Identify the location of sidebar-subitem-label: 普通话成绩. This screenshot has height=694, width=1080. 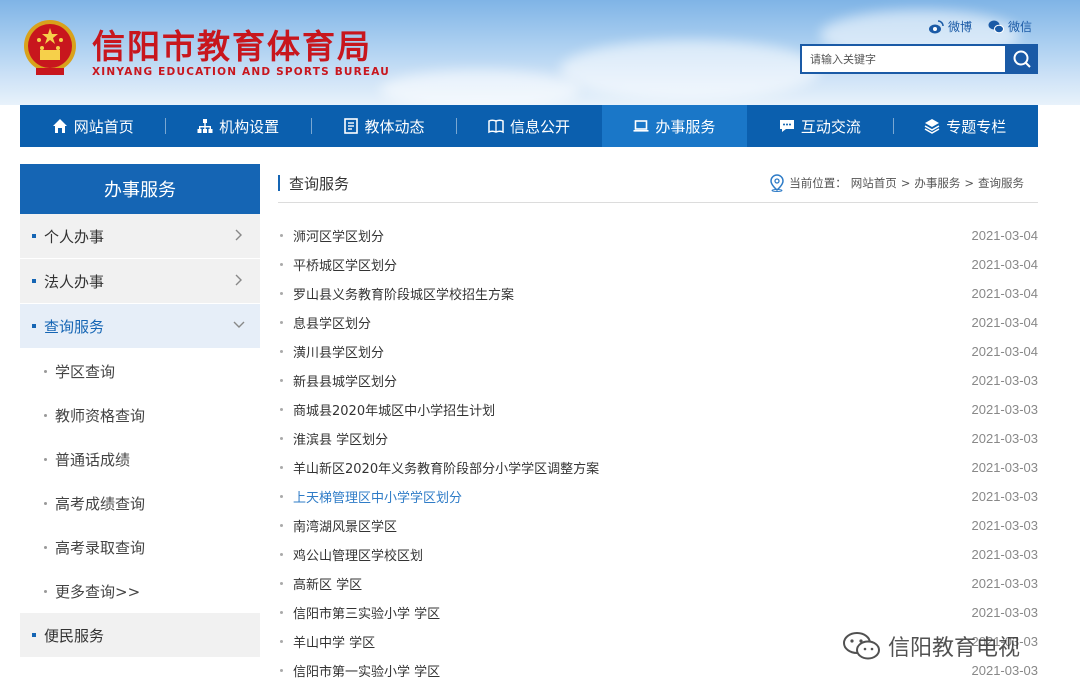
(93, 459).